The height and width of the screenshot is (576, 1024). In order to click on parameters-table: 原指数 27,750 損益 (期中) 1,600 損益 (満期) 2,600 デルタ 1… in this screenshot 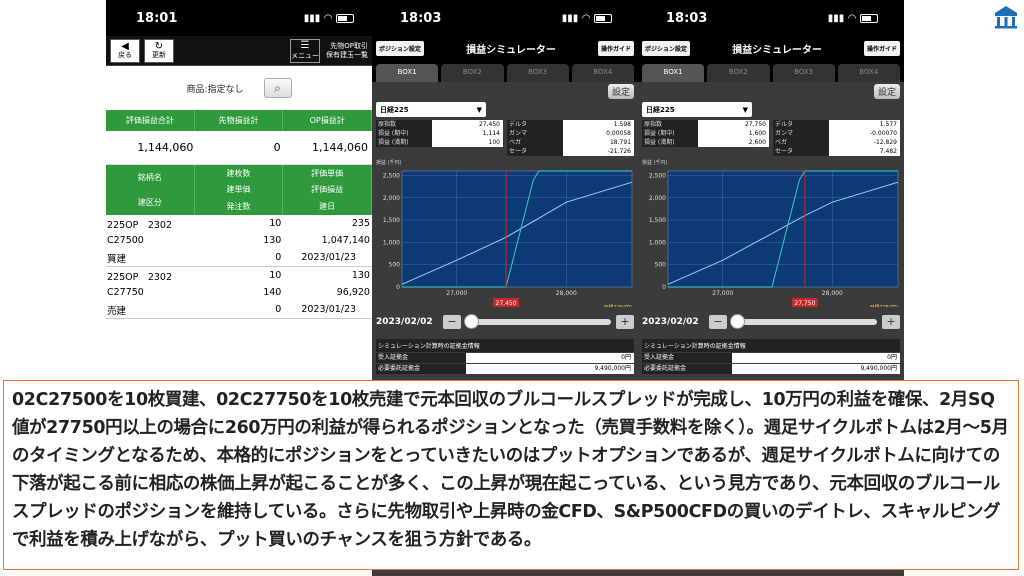, I will do `click(771, 138)`.